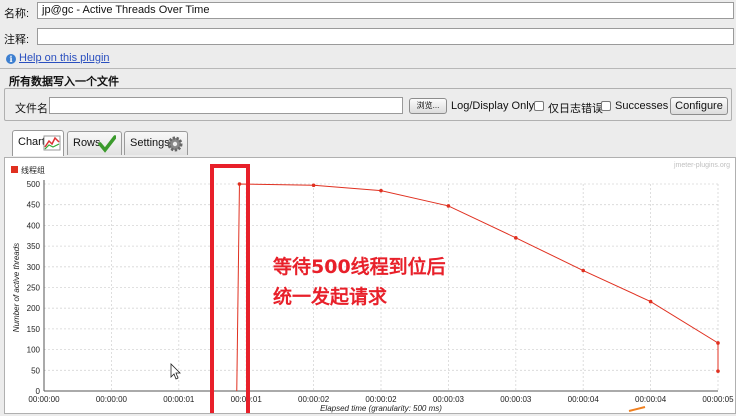 This screenshot has height=416, width=736. What do you see at coordinates (359, 266) in the screenshot?
I see `annotation-line1: 等待500线程到位后` at bounding box center [359, 266].